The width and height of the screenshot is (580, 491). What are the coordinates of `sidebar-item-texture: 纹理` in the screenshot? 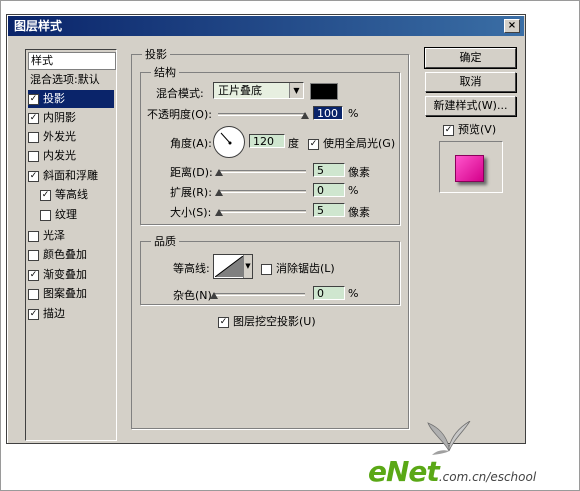 It's located at (77, 215).